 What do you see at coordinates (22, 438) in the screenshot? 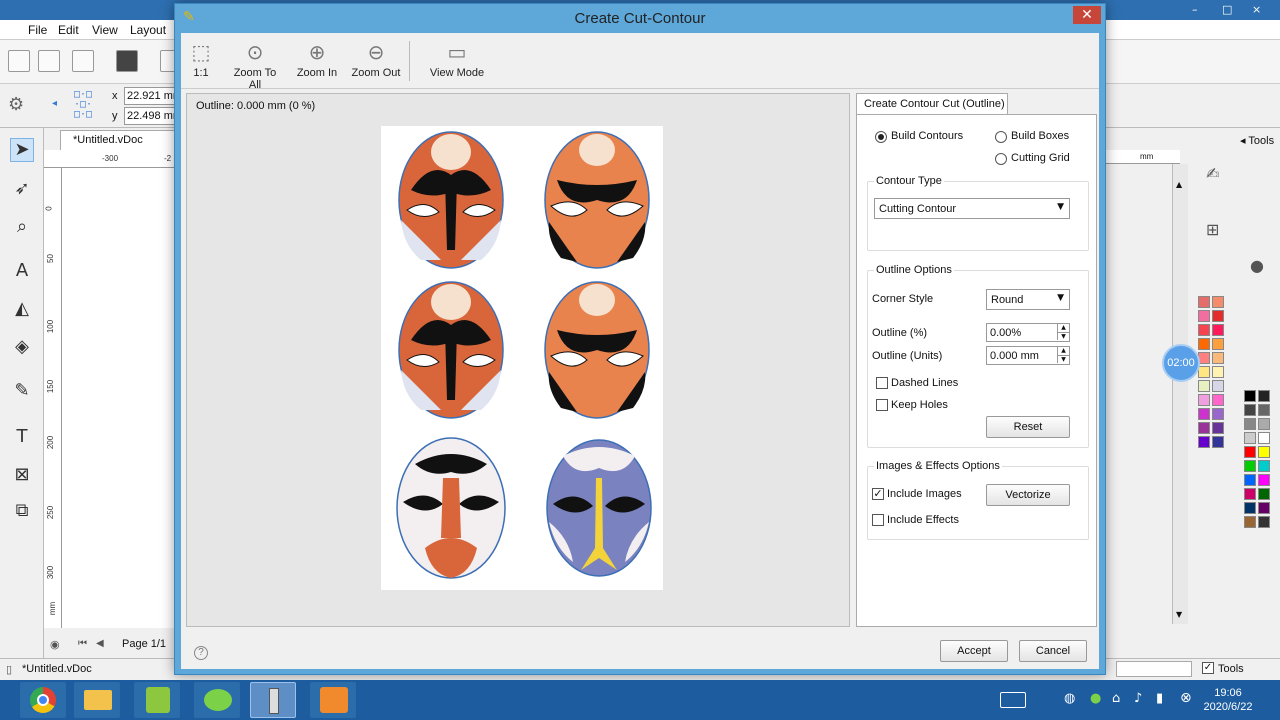
I see `type-tool-icon: T` at bounding box center [22, 438].